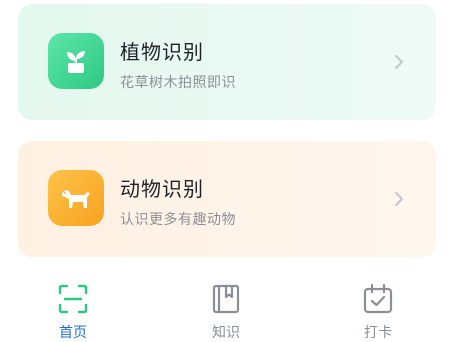 Image resolution: width=450 pixels, height=342 pixels. I want to click on sprout-pot-icon, so click(76, 61).